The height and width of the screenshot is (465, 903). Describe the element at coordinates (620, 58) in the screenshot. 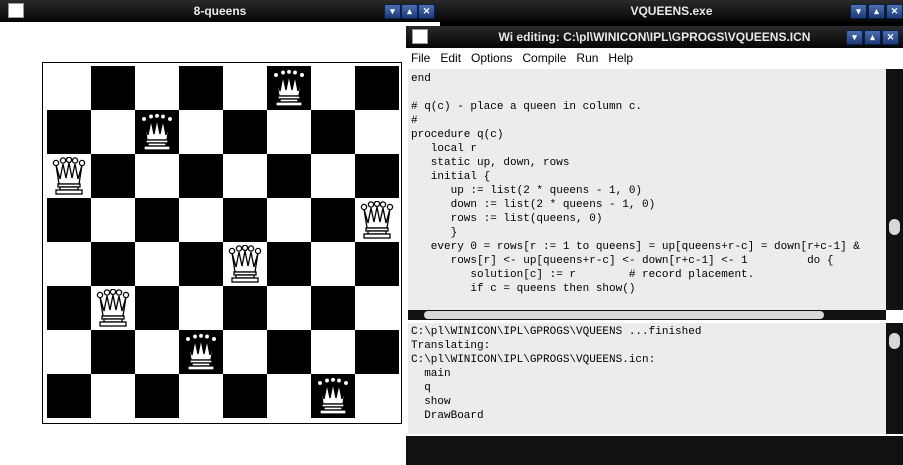

I see `menu-help: Help` at that location.